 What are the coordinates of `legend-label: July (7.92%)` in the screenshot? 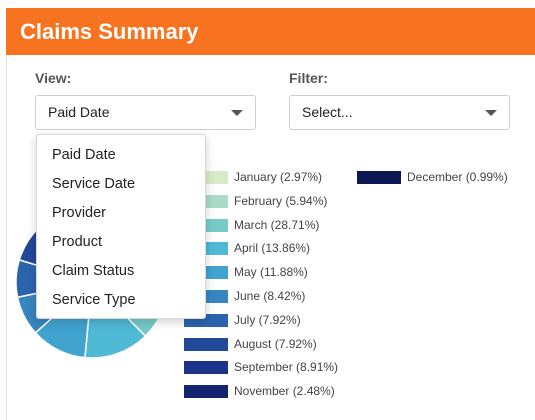 It's located at (267, 319).